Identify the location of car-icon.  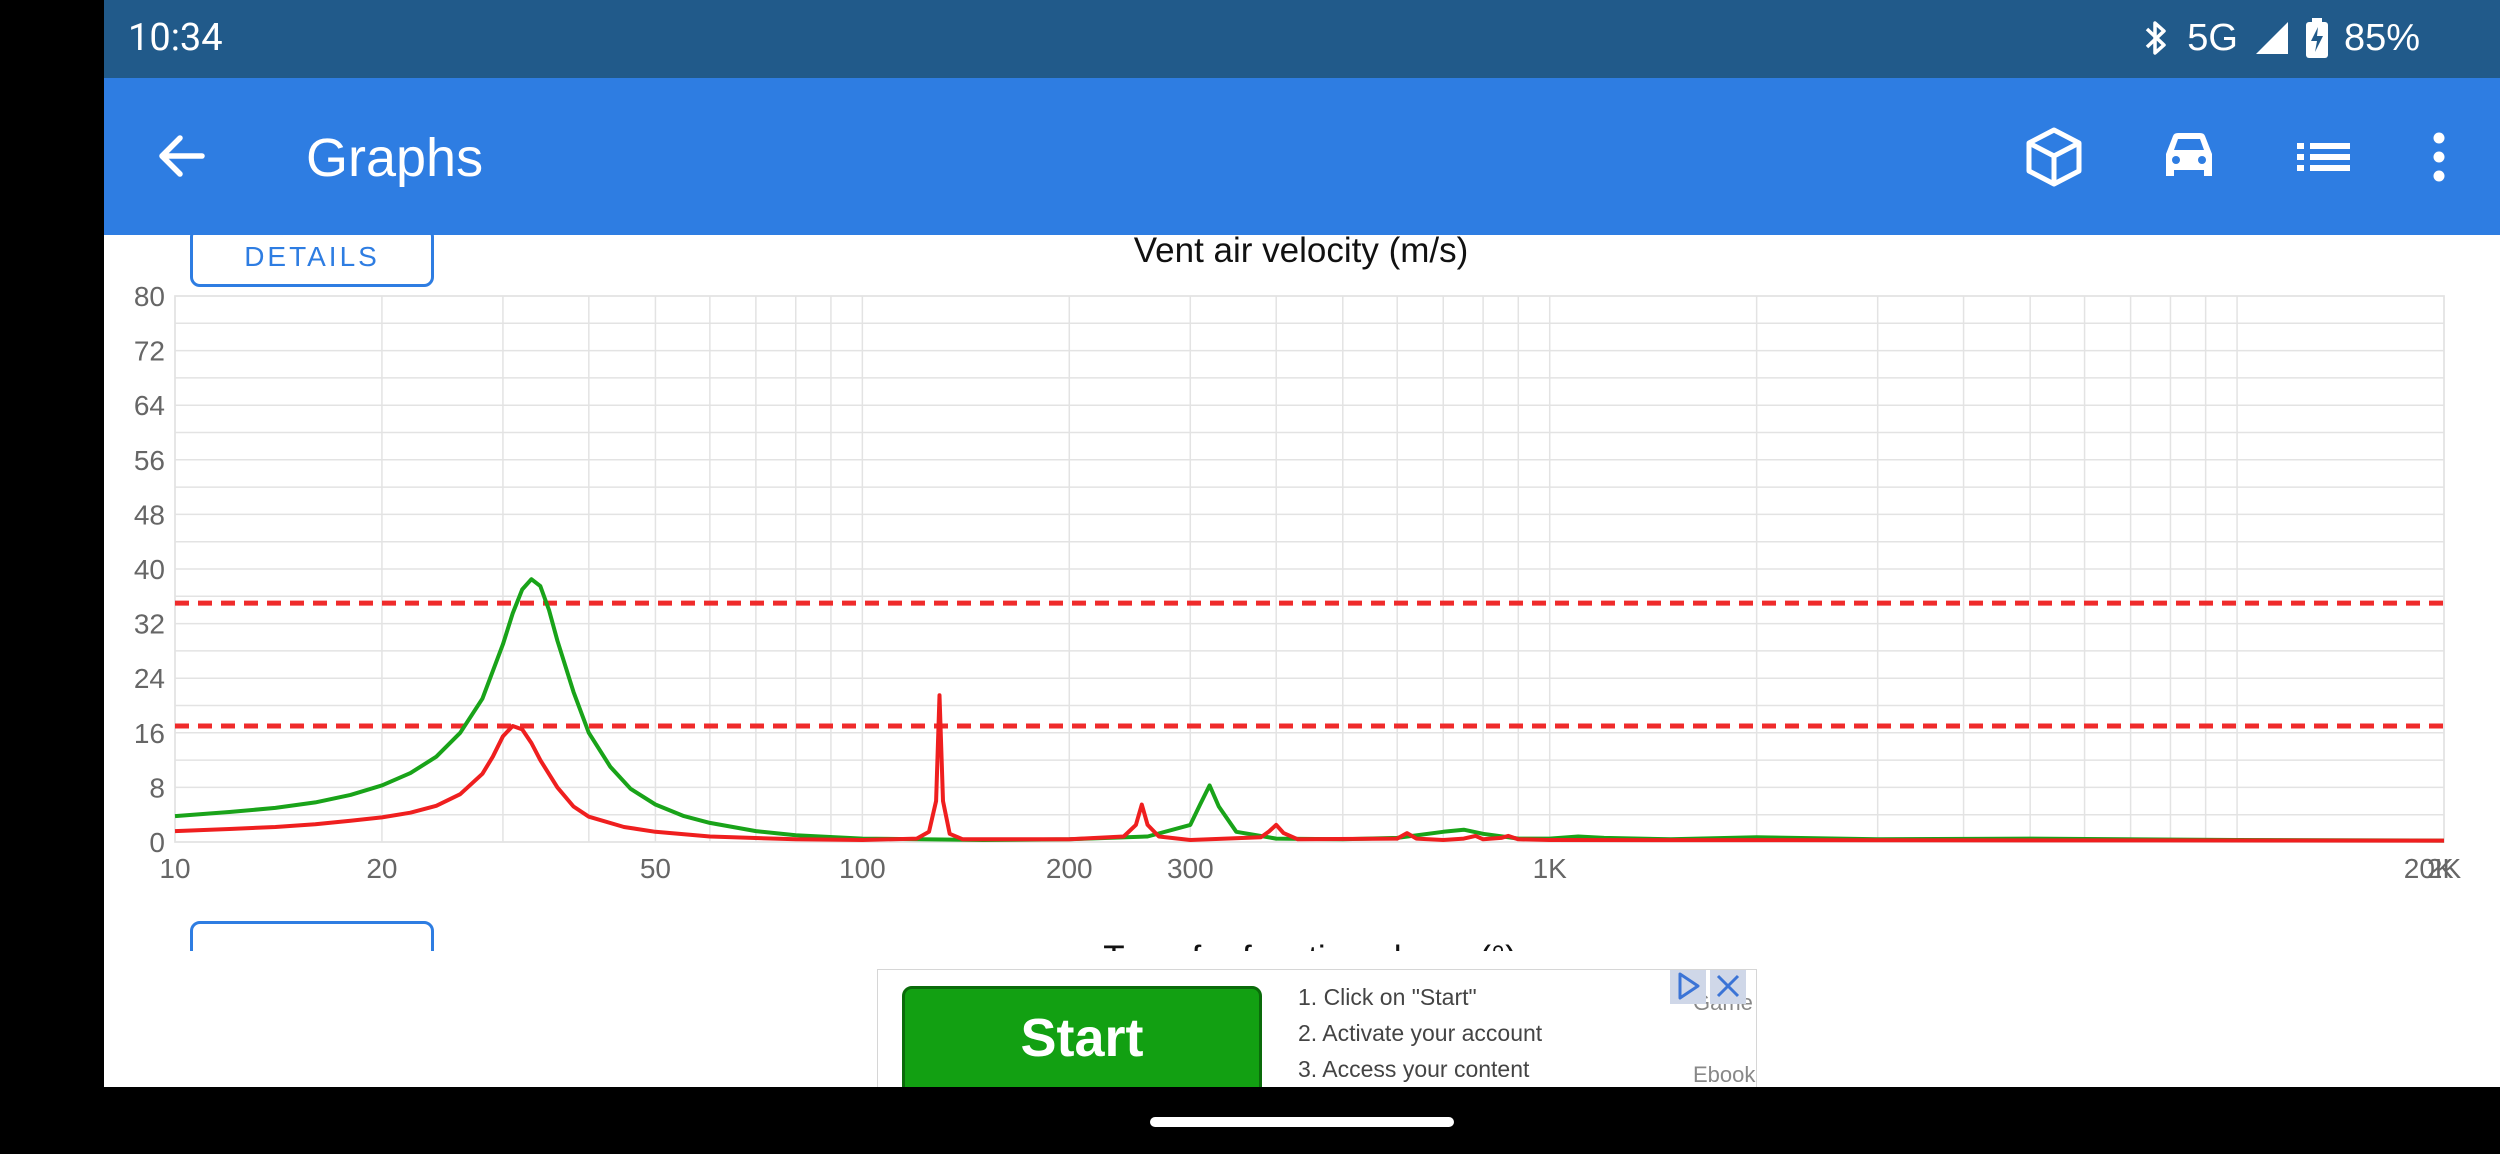
(2189, 157).